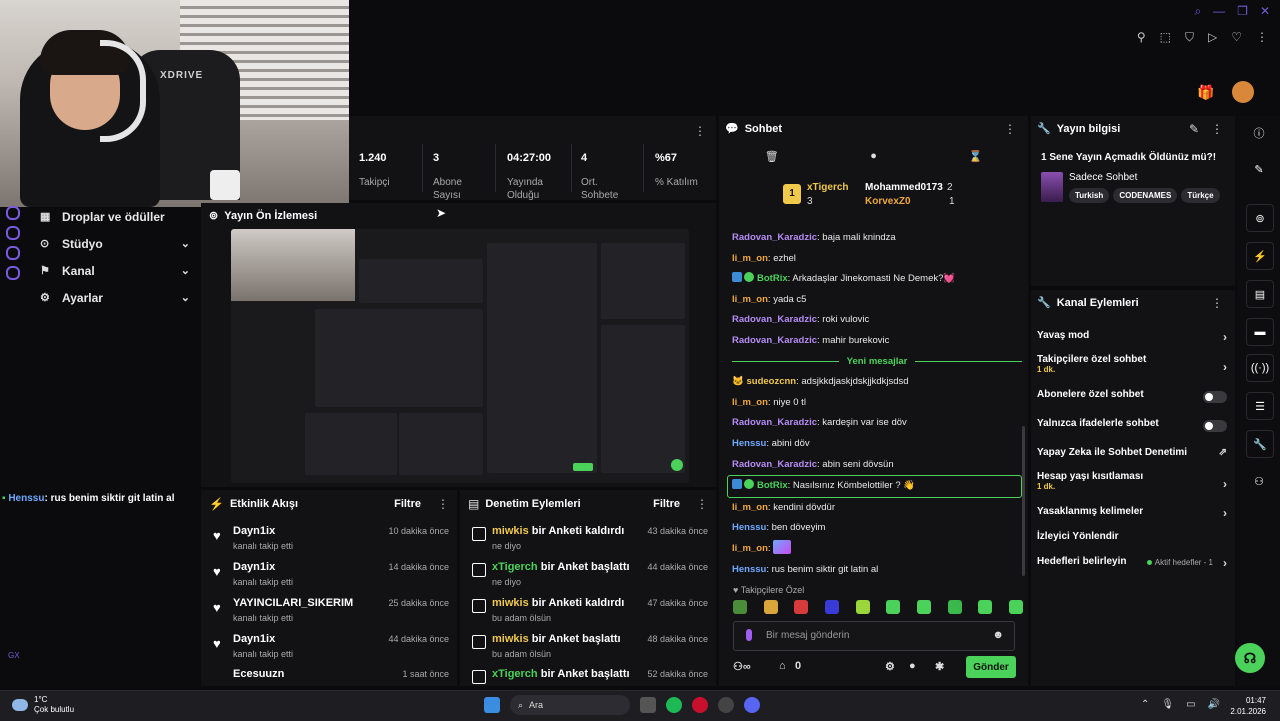  What do you see at coordinates (1190, 704) in the screenshot?
I see `network-icon: ▭` at bounding box center [1190, 704].